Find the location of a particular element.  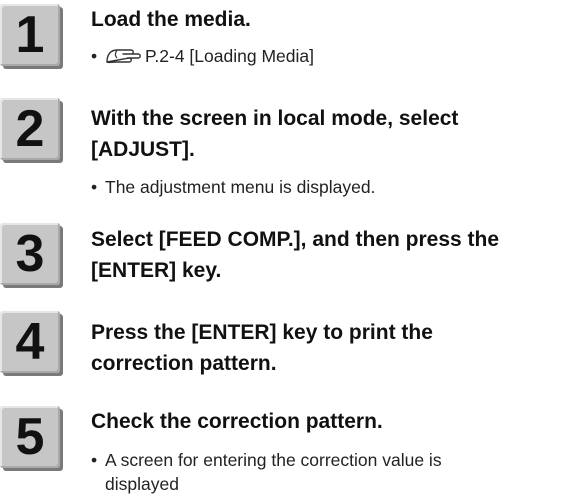

step-bullet-1: • P.2-4 [Loading Media] is located at coordinates (331, 56).